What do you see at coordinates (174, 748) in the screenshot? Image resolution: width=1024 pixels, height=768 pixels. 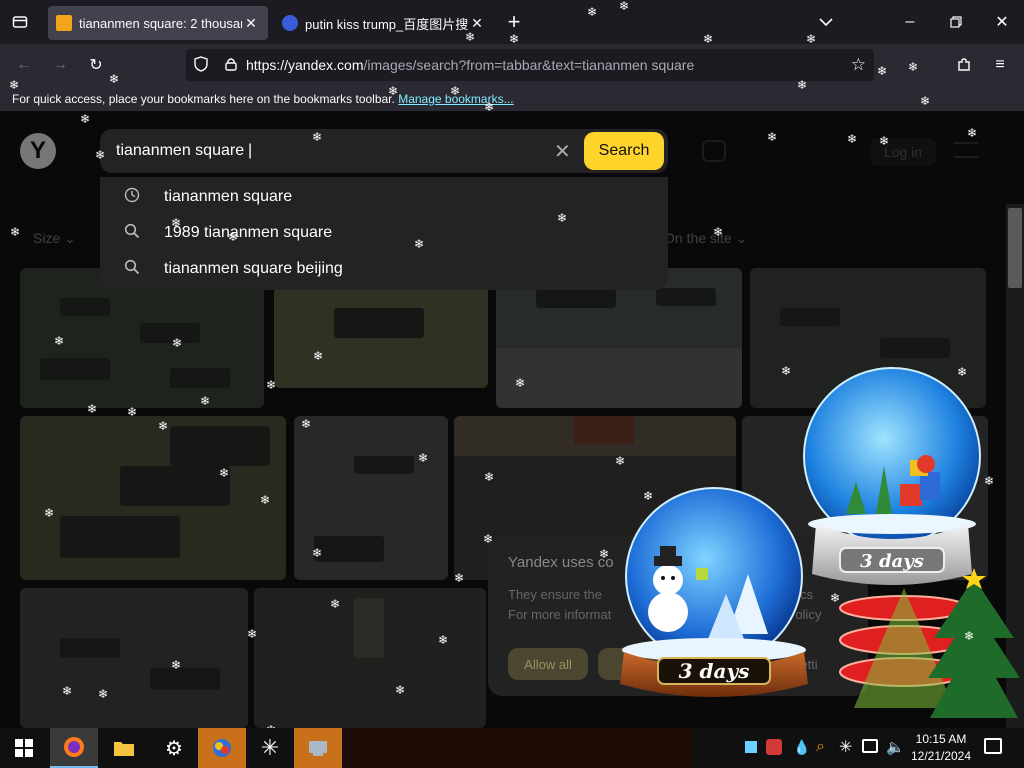 I see `settings-gear-icon: ⚙` at bounding box center [174, 748].